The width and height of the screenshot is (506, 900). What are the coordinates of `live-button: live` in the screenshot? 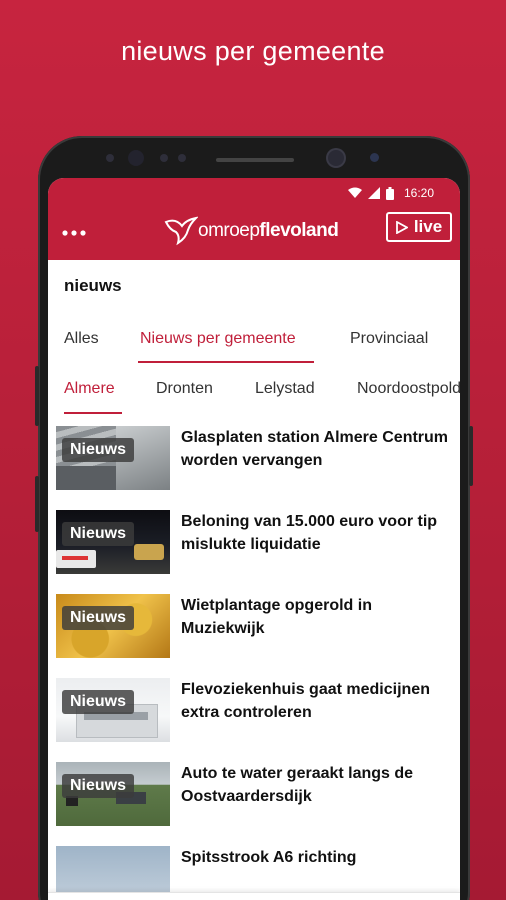 It's located at (419, 227).